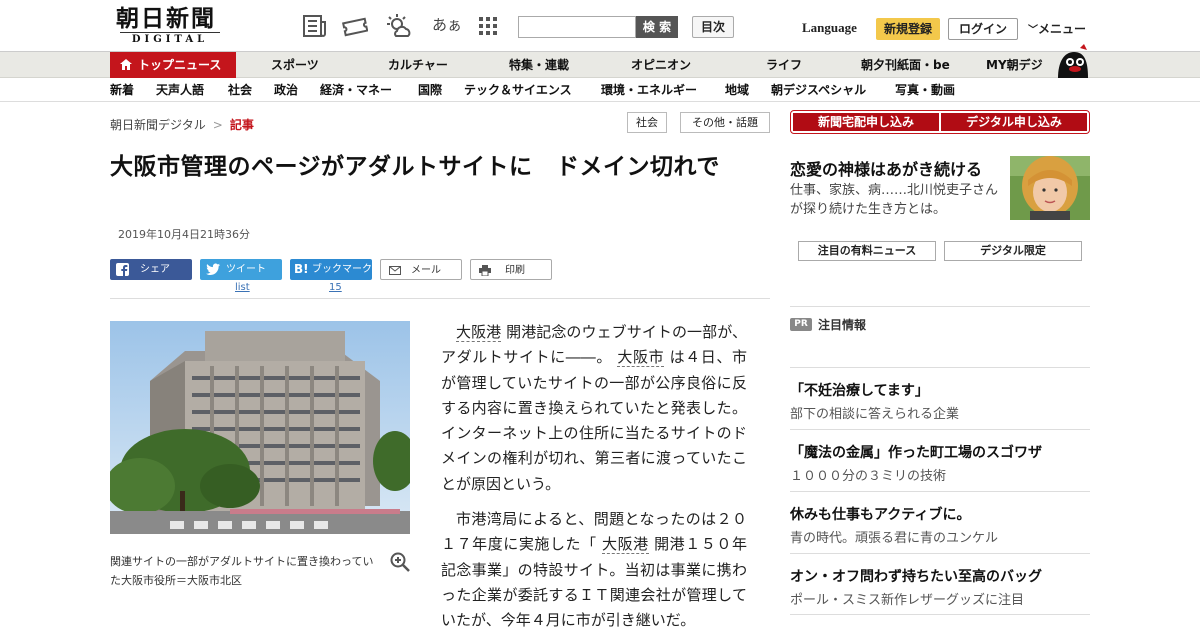 The width and height of the screenshot is (1200, 630). What do you see at coordinates (713, 27) in the screenshot?
I see `contents-button: 目次` at bounding box center [713, 27].